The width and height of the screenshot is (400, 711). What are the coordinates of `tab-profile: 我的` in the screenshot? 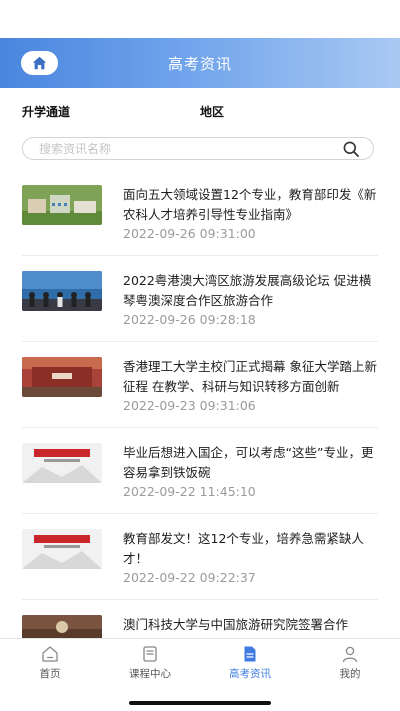 It's located at (350, 663).